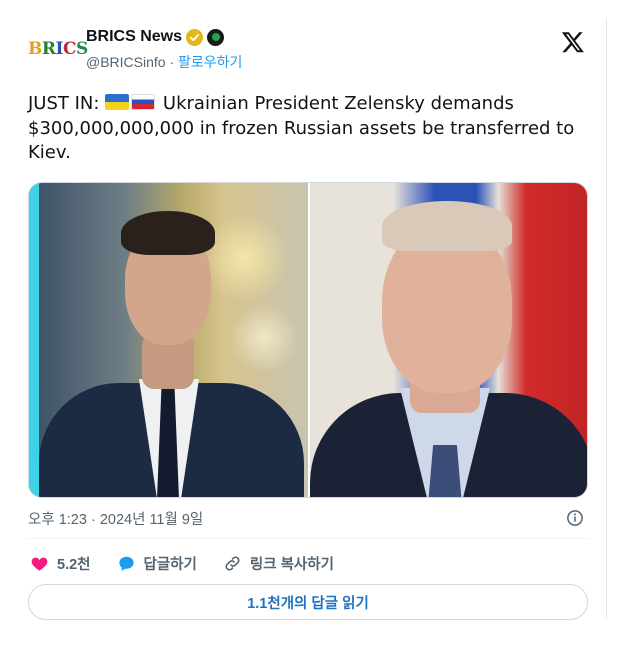 The image size is (640, 666). What do you see at coordinates (313, 50) in the screenshot?
I see `tweet-header: BRICS BRICS News @BRICSinfo · 팔로우하기` at bounding box center [313, 50].